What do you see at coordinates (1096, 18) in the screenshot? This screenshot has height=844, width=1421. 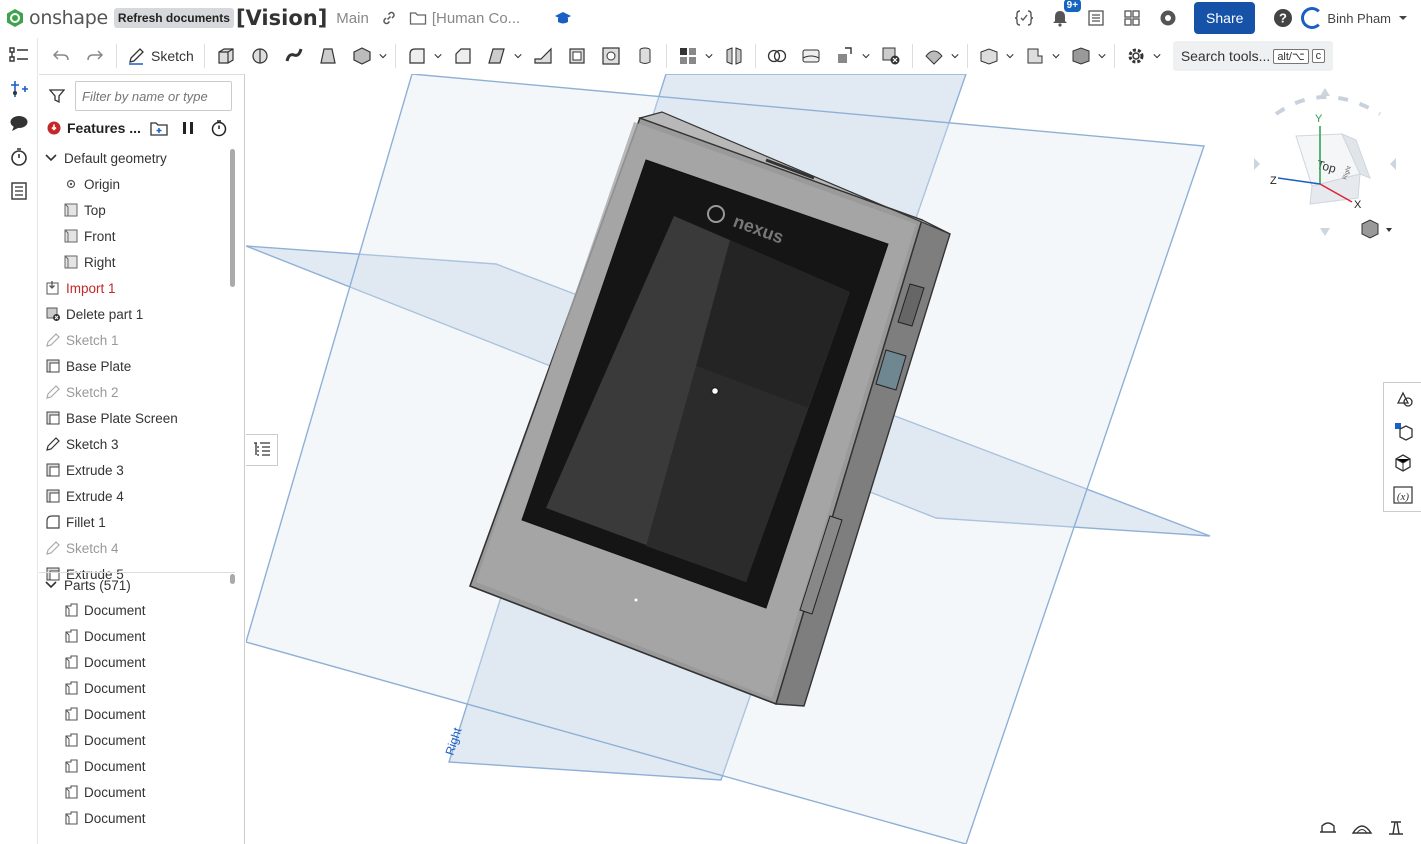 I see `checklist-icon` at bounding box center [1096, 18].